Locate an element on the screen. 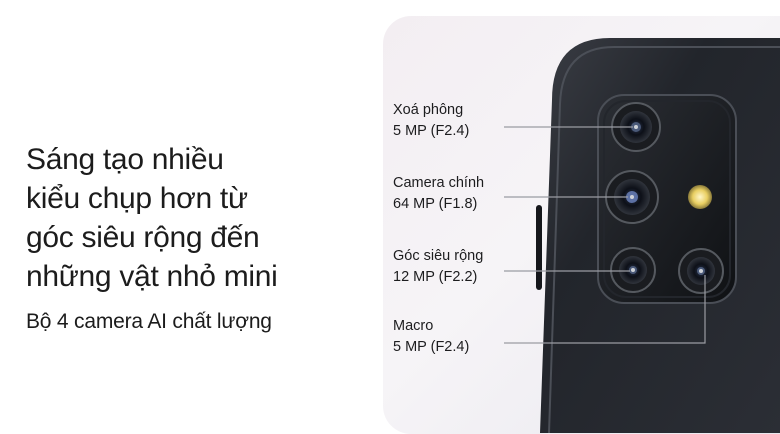 This screenshot has height=434, width=780. camera-spec: 12 MP (F2.2) is located at coordinates (435, 277).